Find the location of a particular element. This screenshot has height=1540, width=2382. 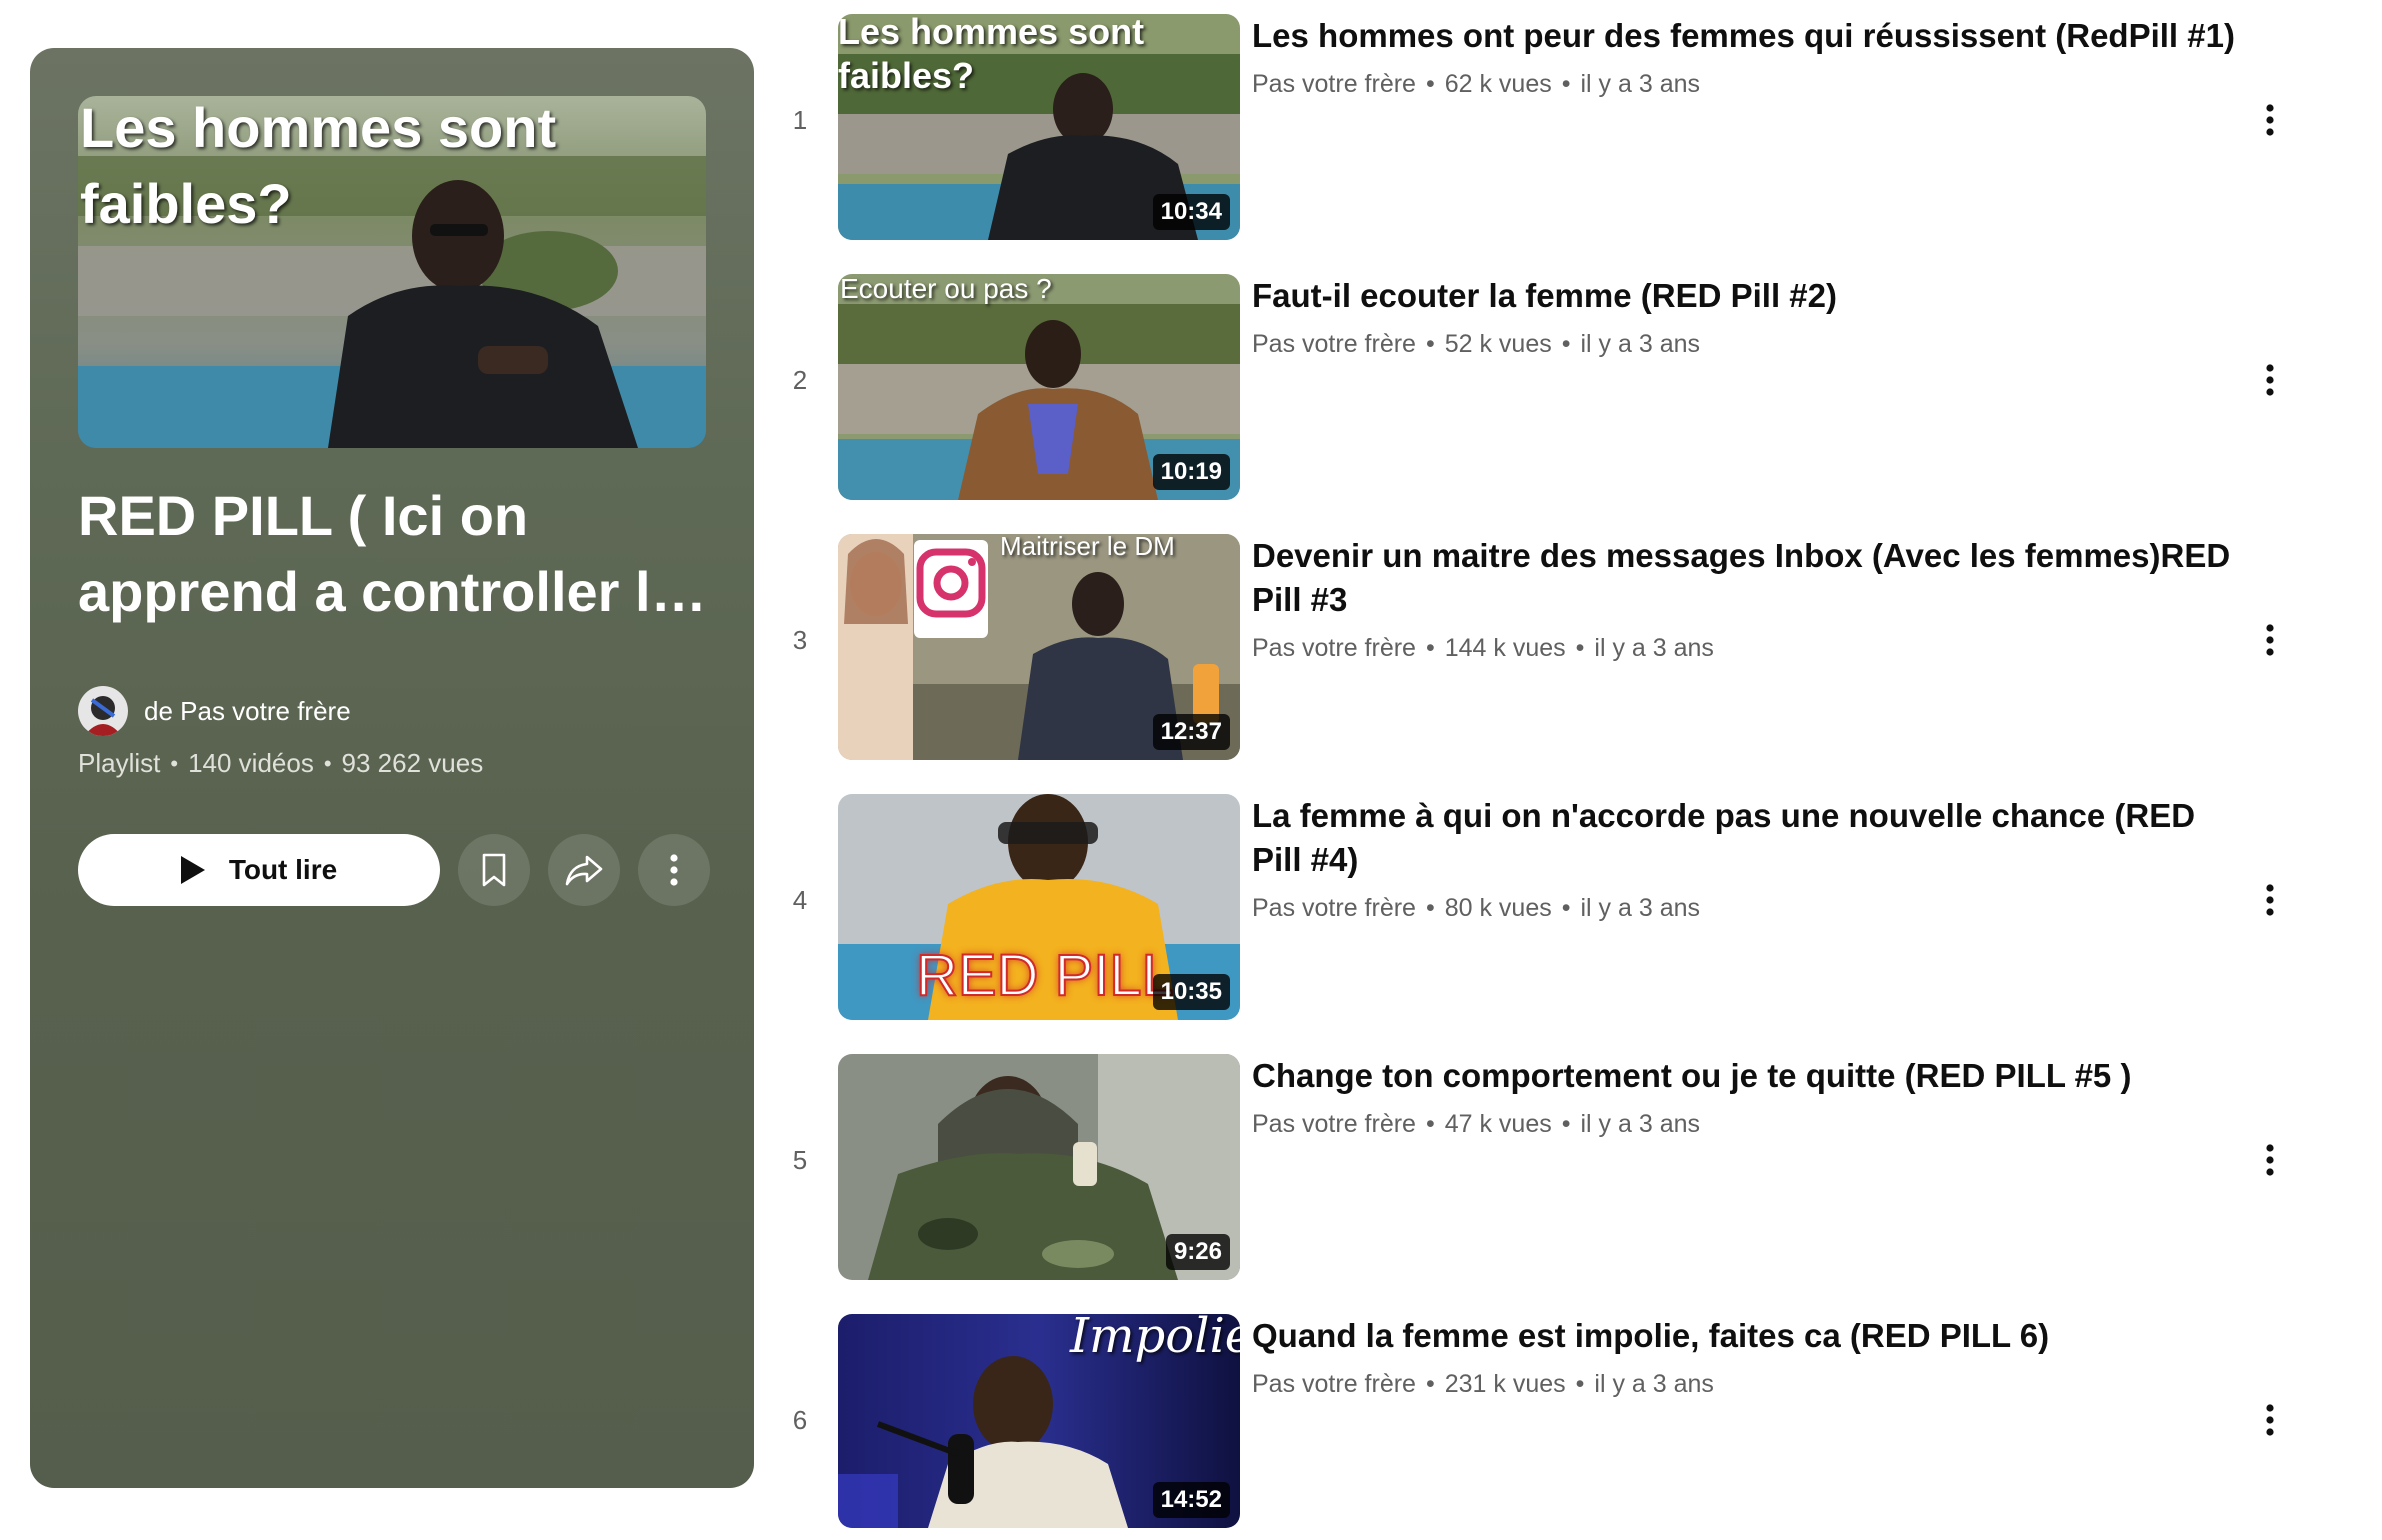

share-icon is located at coordinates (584, 870).